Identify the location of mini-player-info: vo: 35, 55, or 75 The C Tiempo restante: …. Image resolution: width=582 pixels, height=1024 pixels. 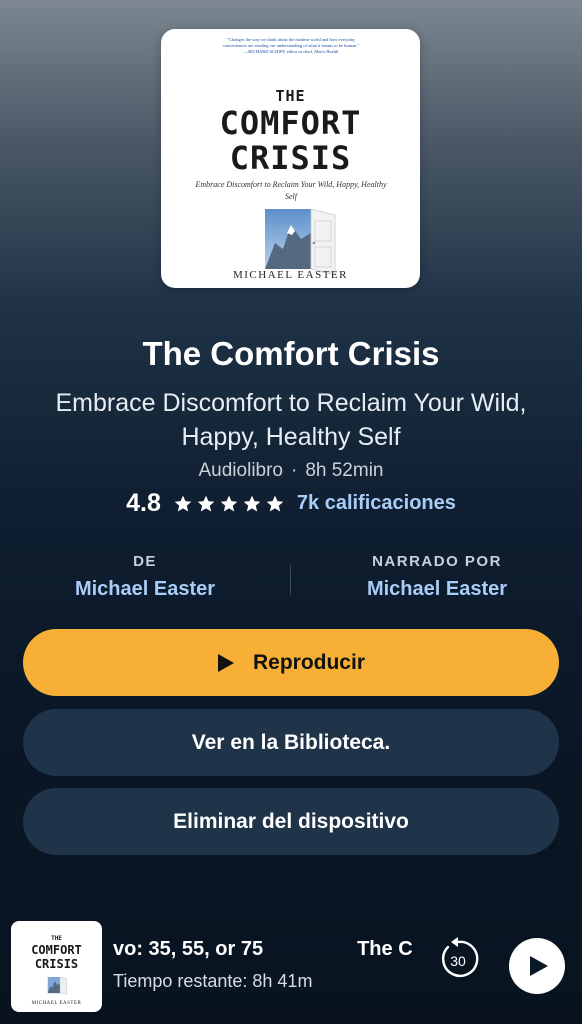
(263, 973).